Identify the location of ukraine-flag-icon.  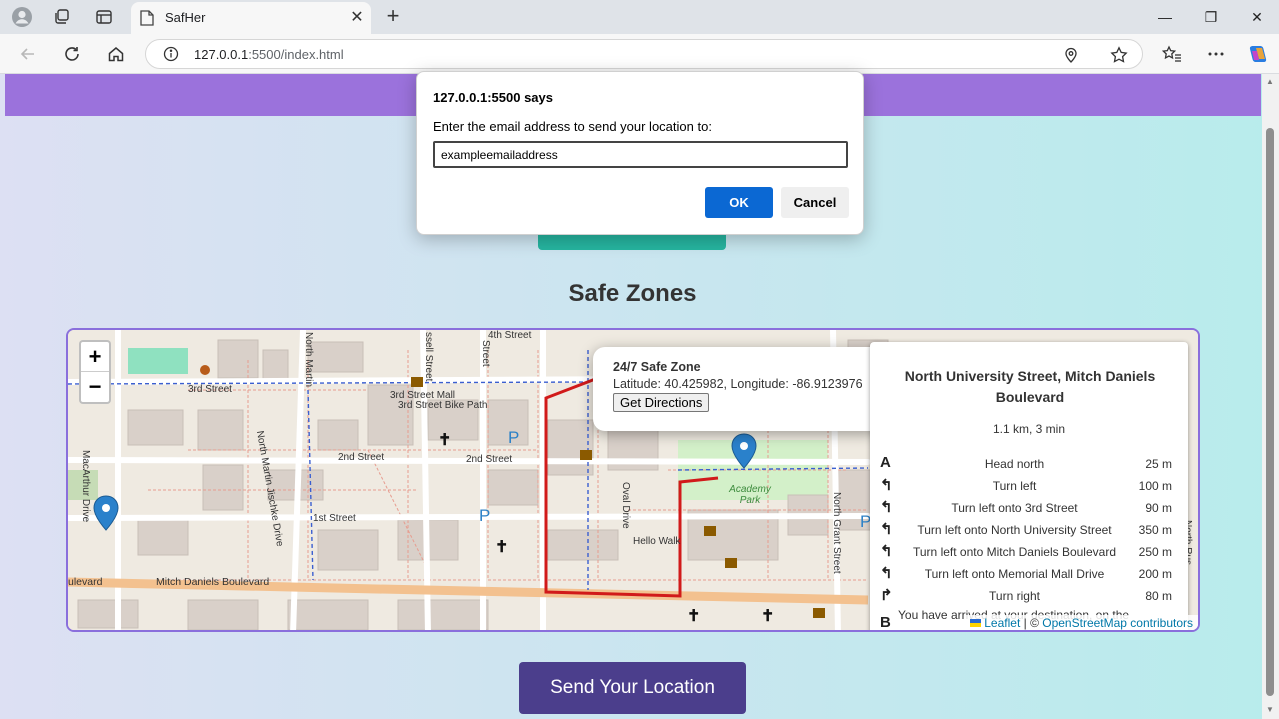
(975, 623).